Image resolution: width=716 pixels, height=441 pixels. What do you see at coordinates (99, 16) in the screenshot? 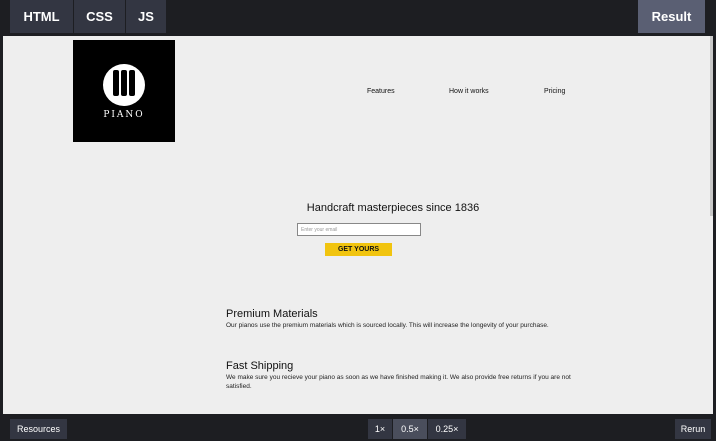
I see `tab-css: CSS` at bounding box center [99, 16].